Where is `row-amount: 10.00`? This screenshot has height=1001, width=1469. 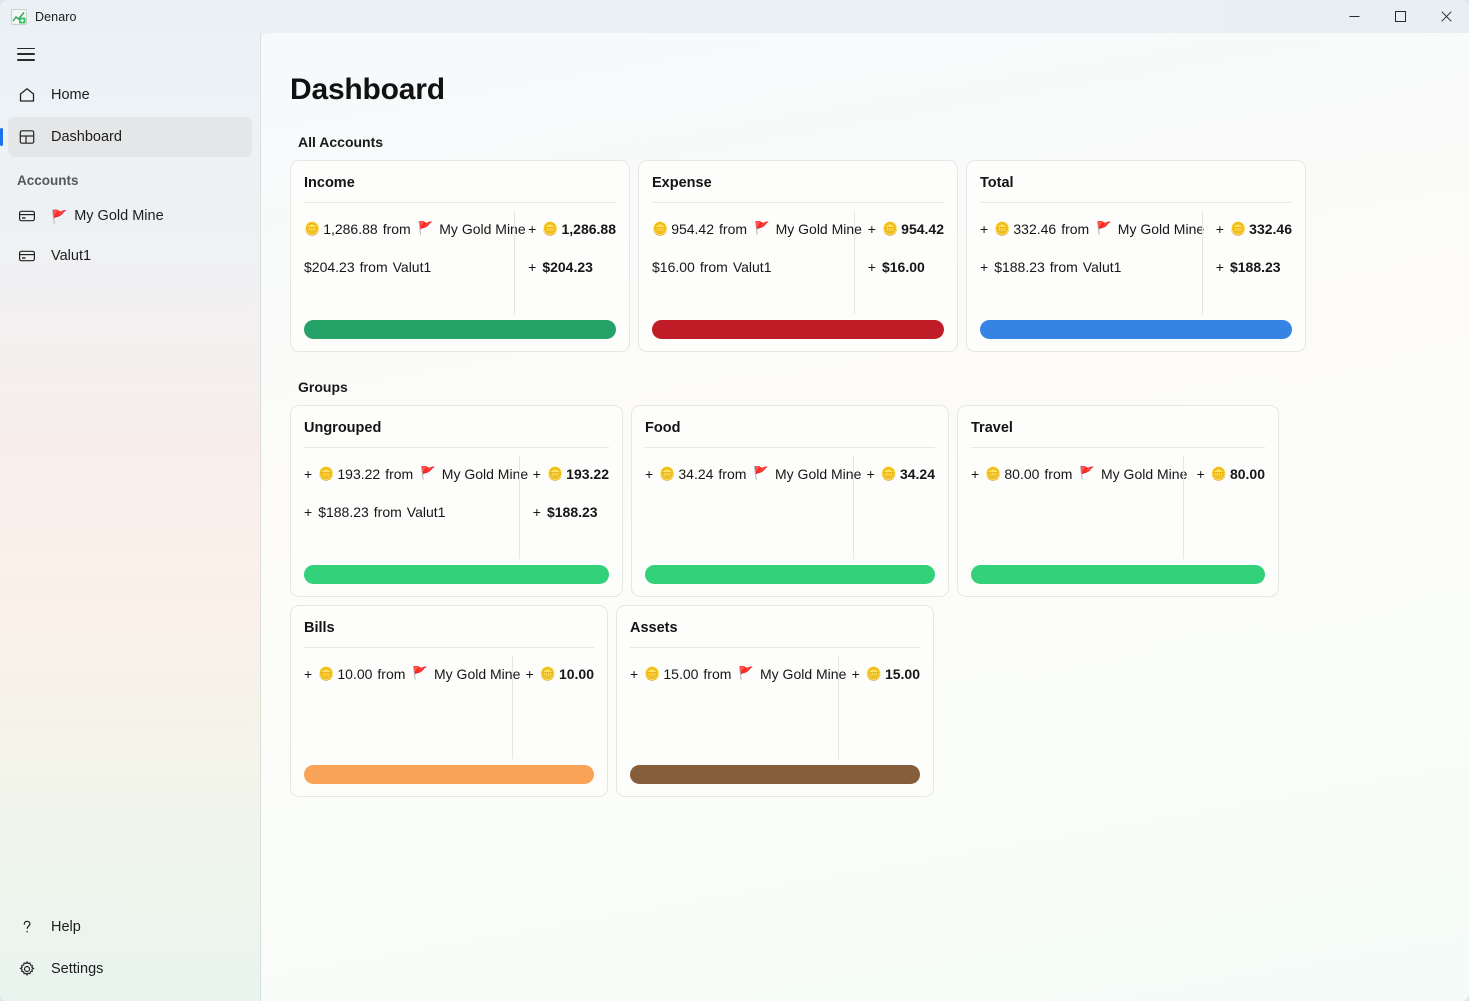
row-amount: 10.00 is located at coordinates (355, 673).